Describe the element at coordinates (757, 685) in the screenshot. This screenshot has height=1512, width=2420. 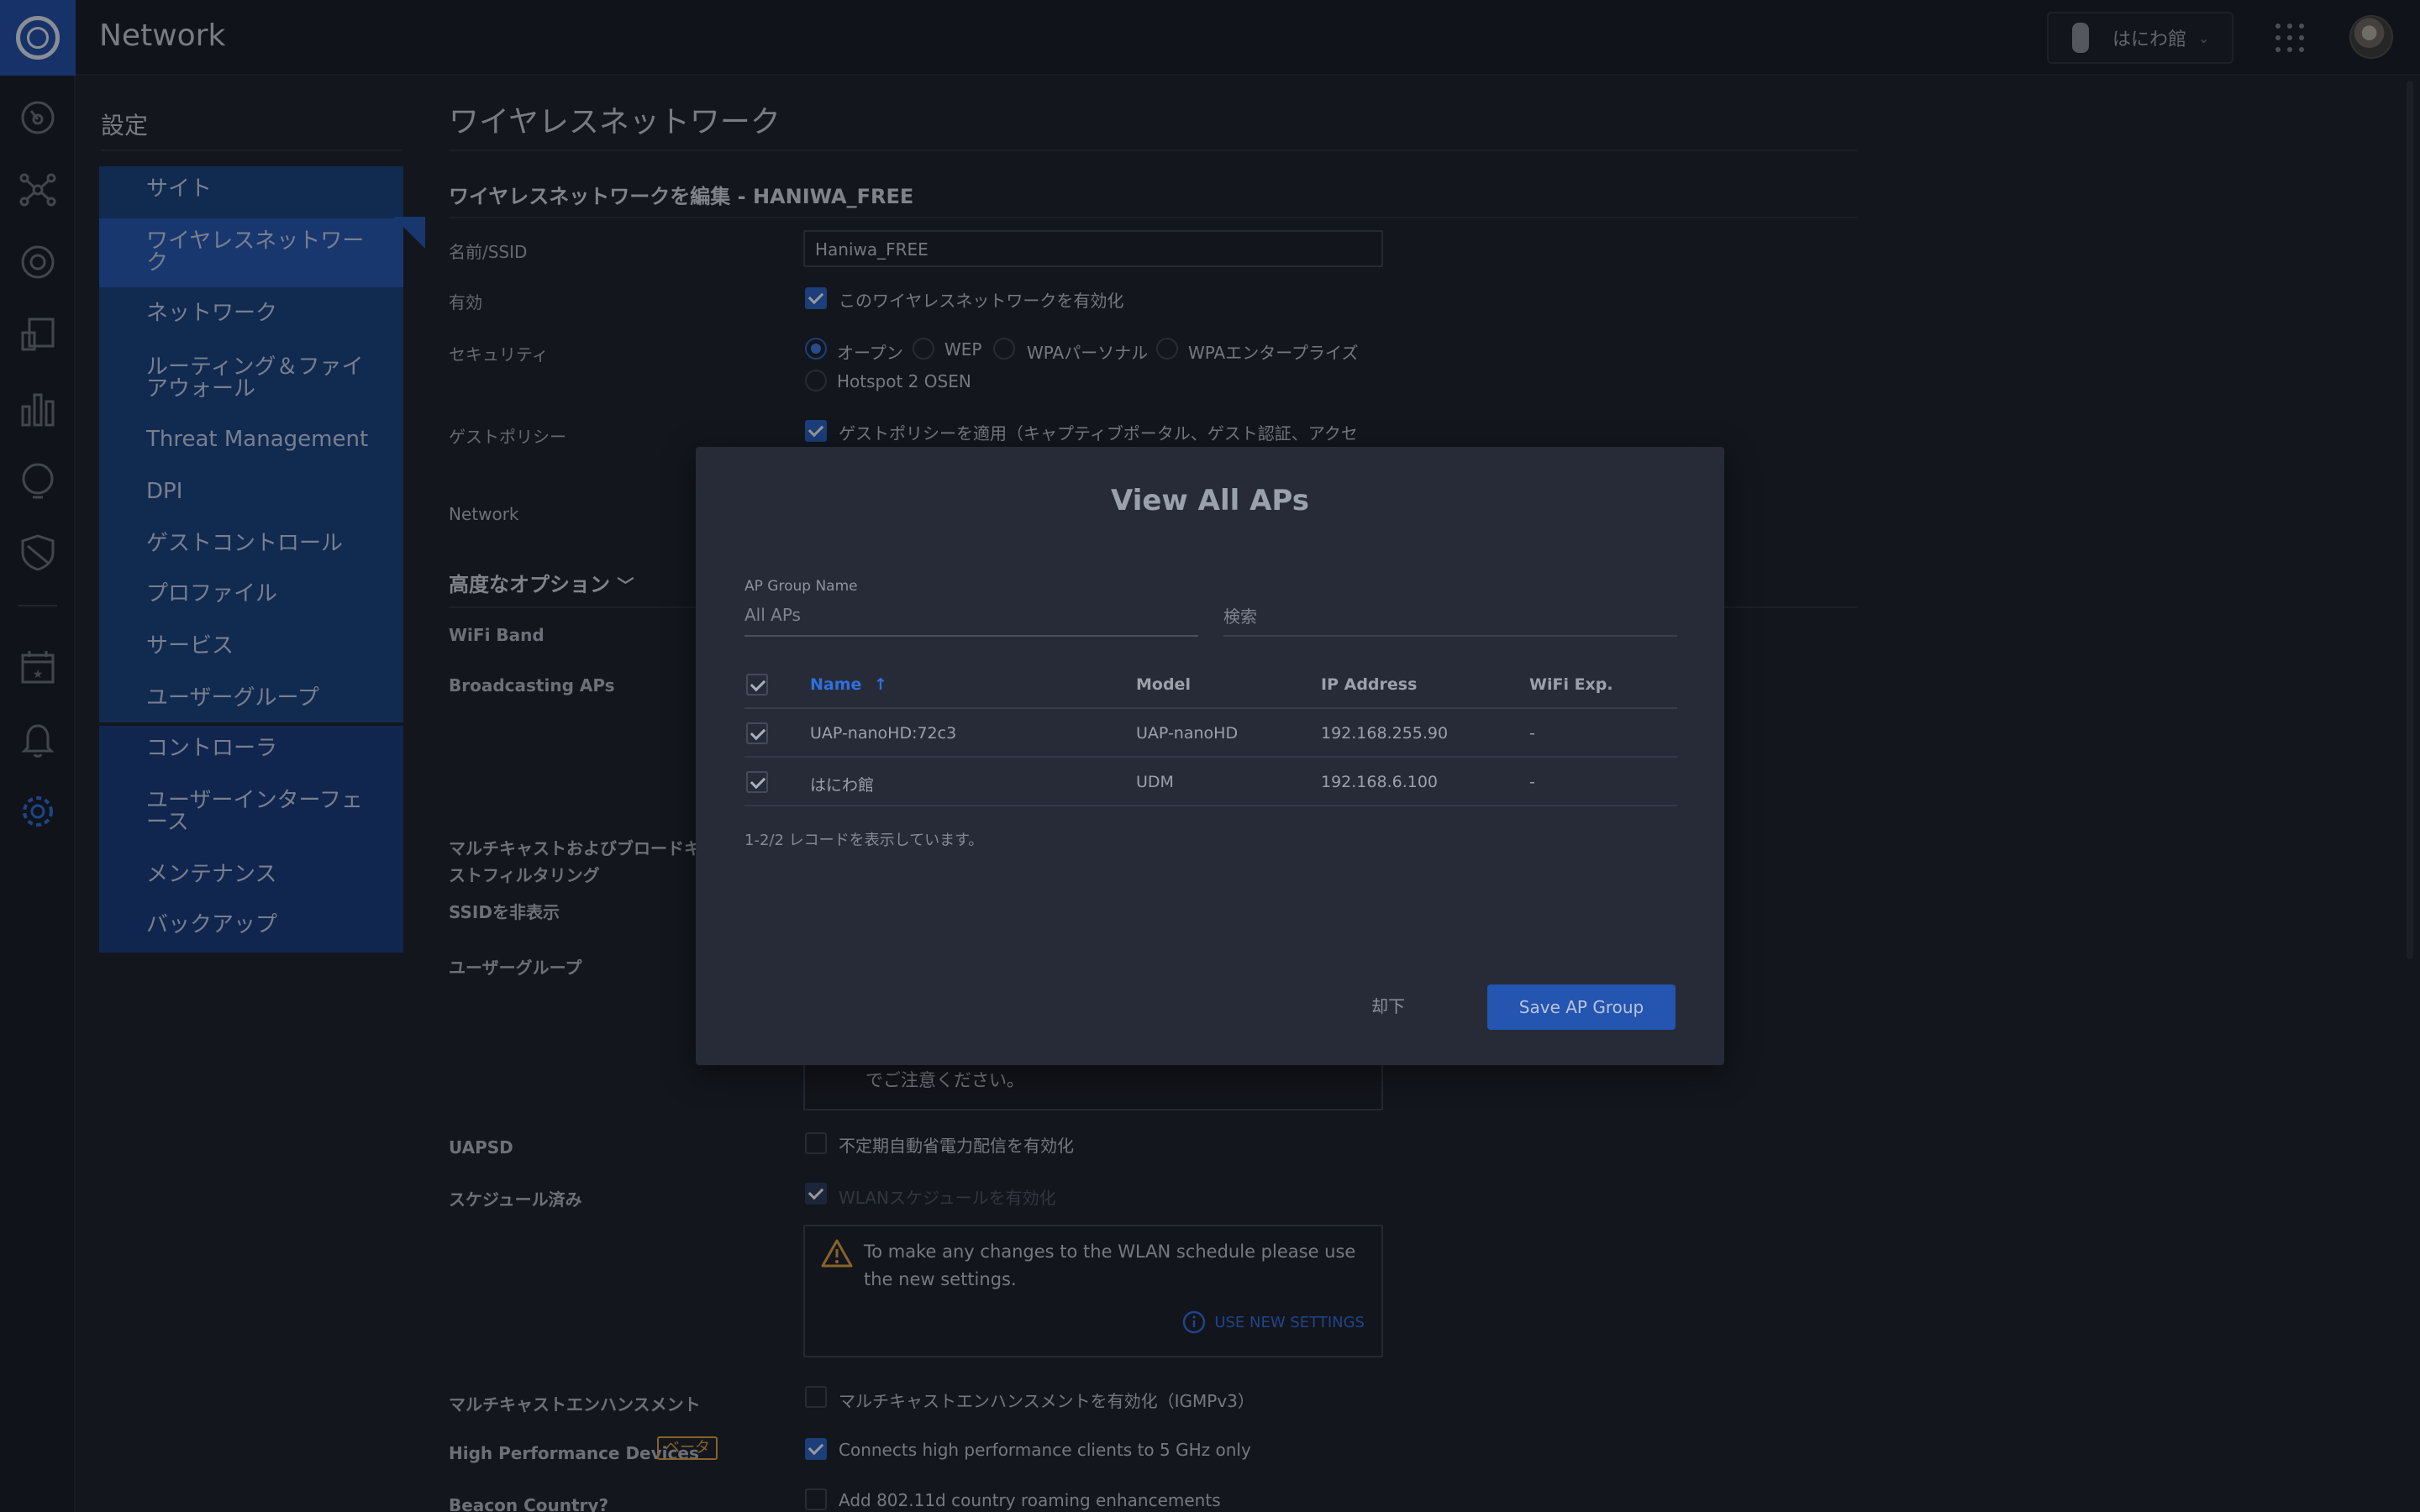
I see `select-all-checkbox` at that location.